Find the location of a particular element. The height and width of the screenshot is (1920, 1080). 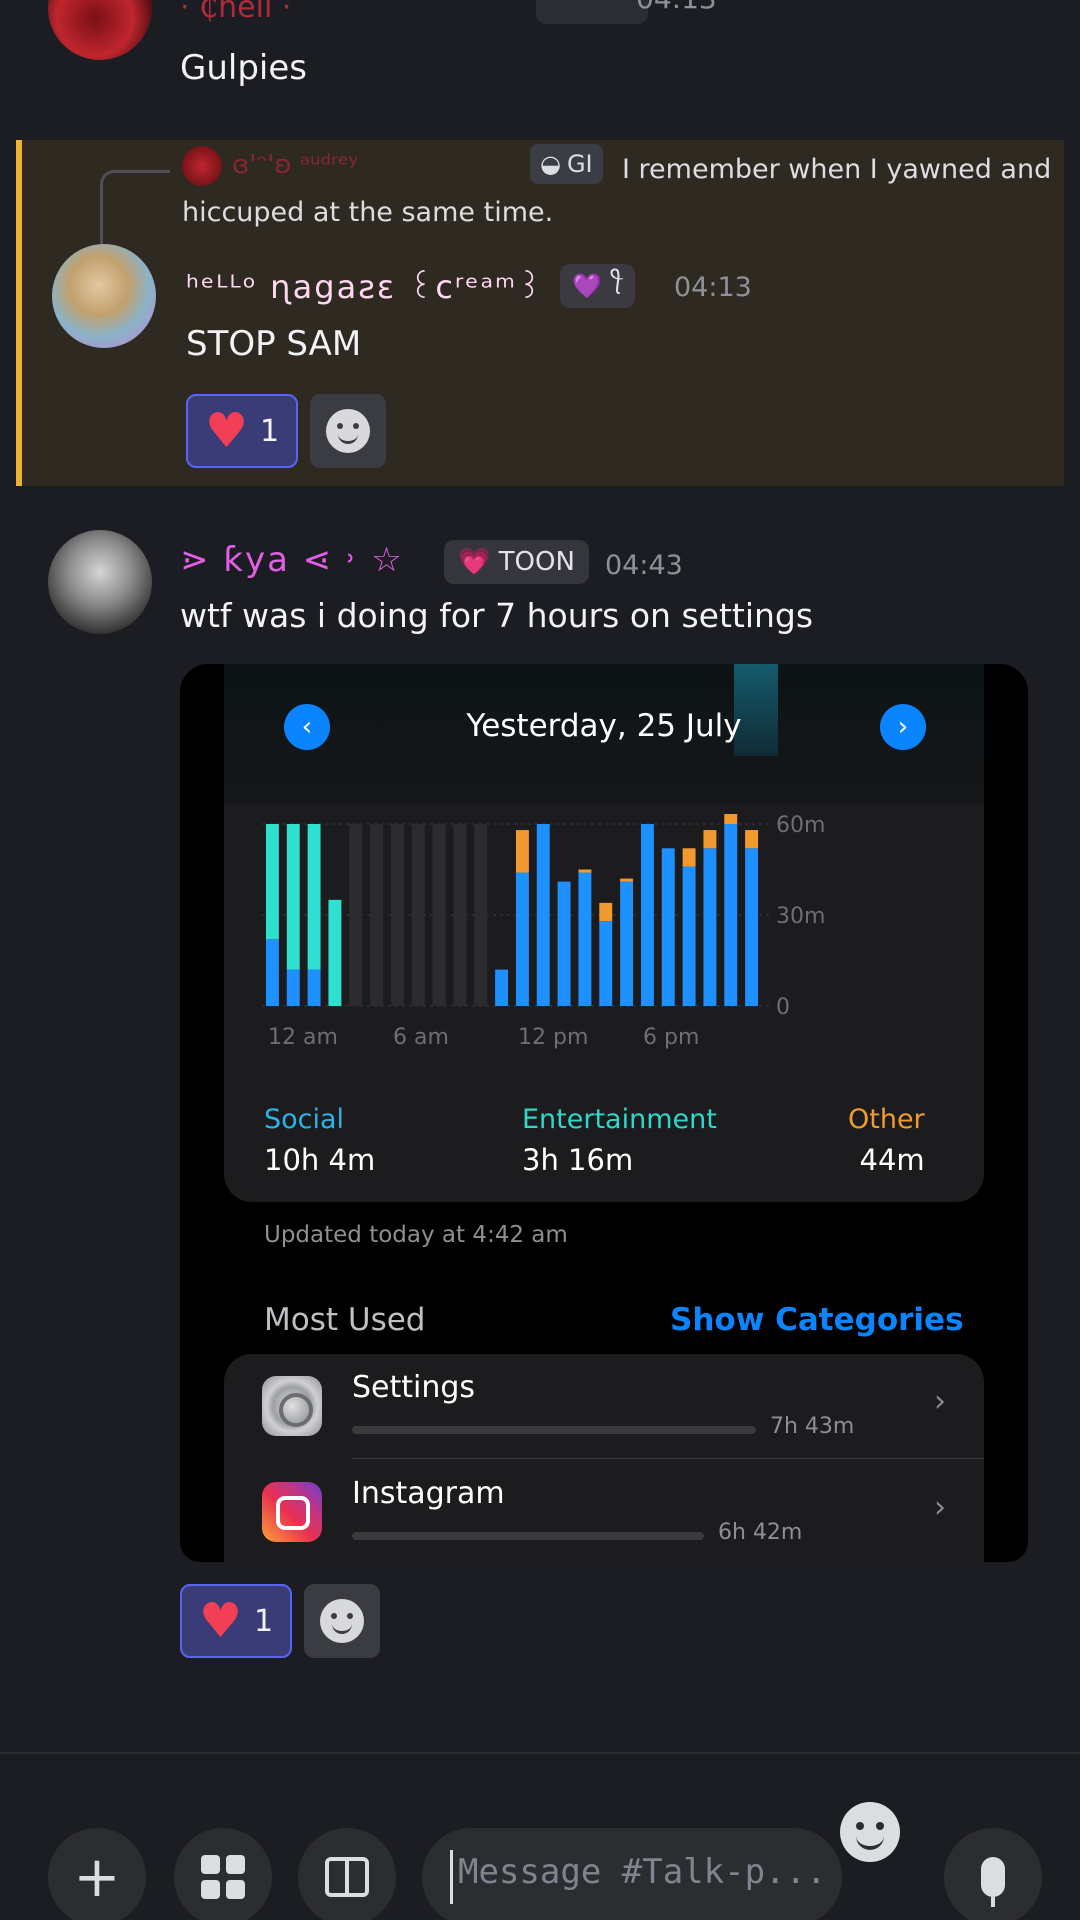

reply-connector is located at coordinates (135, 212).